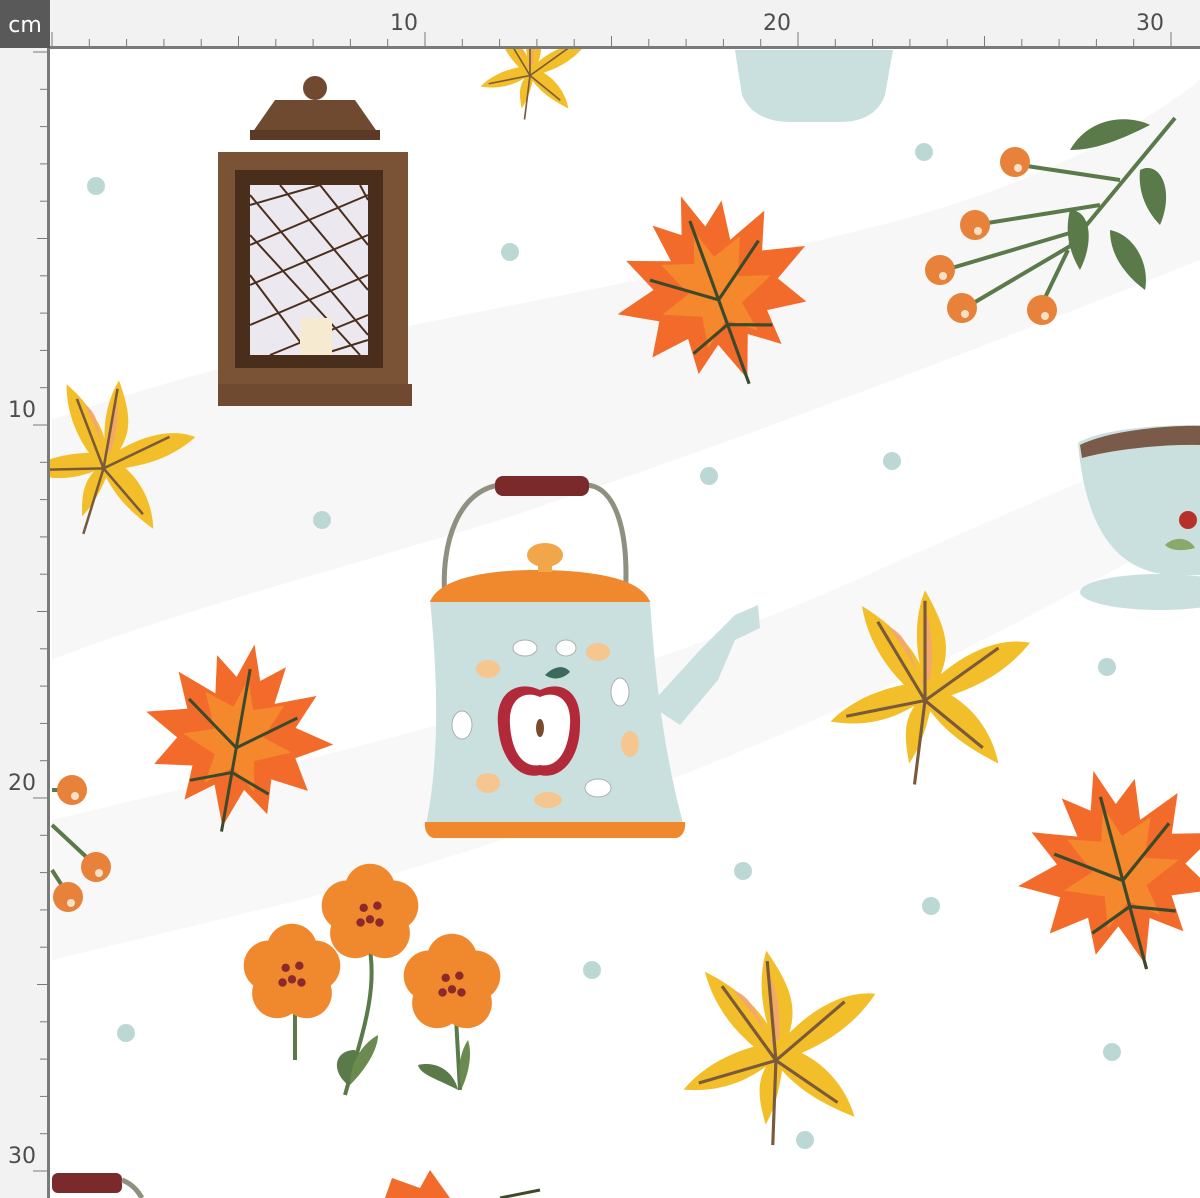  I want to click on ruler-left-label: 10, so click(22, 410).